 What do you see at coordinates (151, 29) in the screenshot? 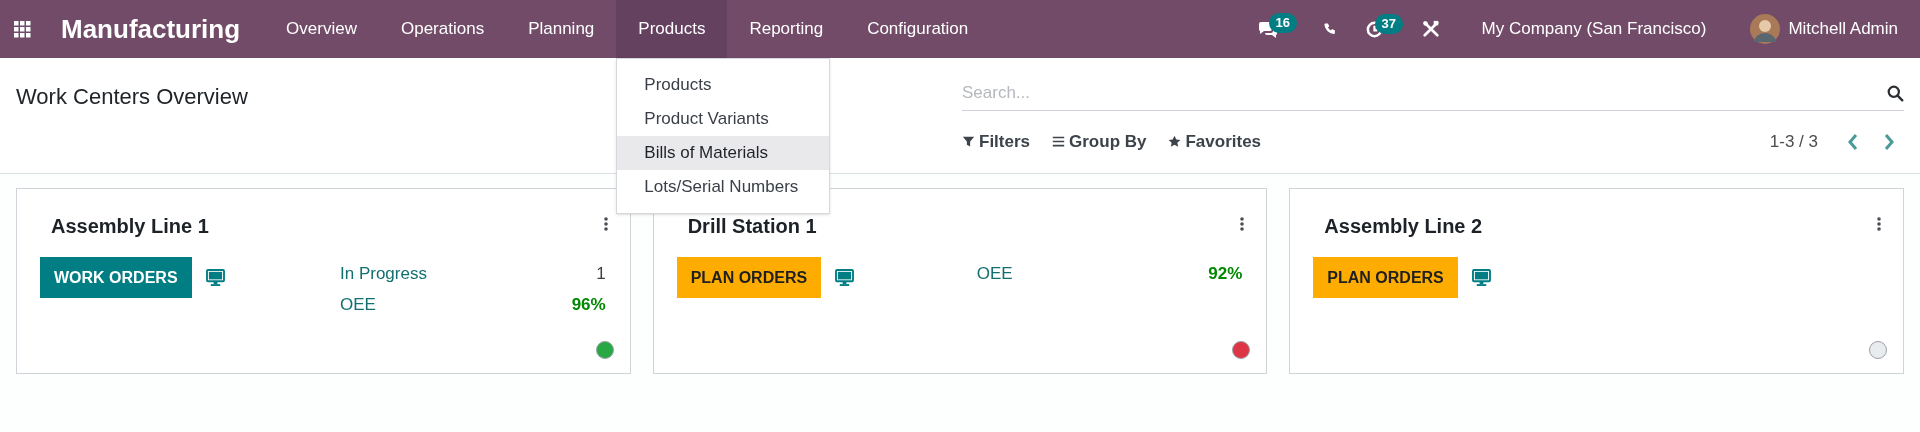
I see `app-name: Manufacturing` at bounding box center [151, 29].